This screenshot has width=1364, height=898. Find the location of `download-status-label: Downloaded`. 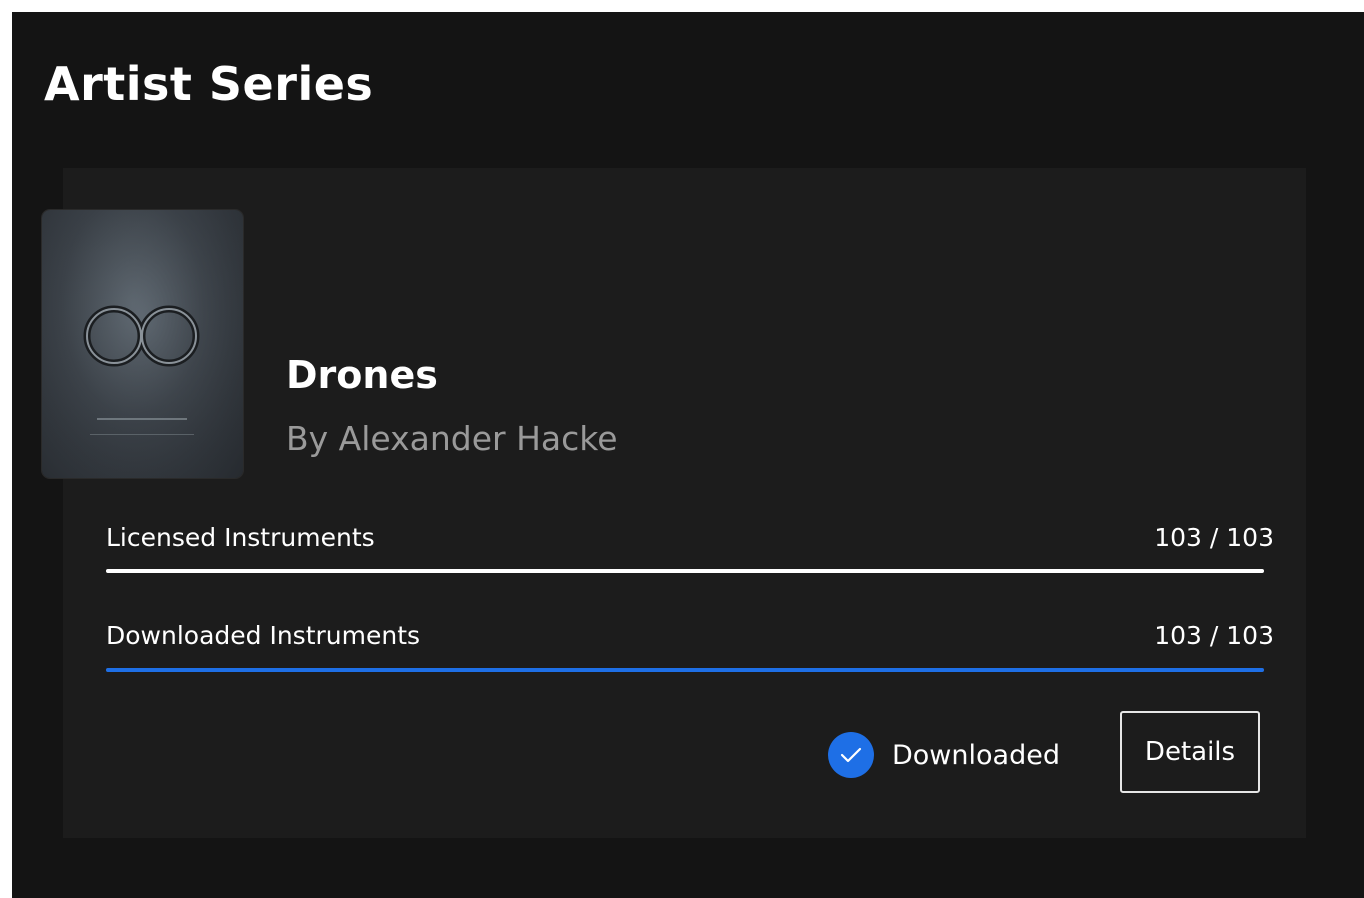

download-status-label: Downloaded is located at coordinates (976, 755).